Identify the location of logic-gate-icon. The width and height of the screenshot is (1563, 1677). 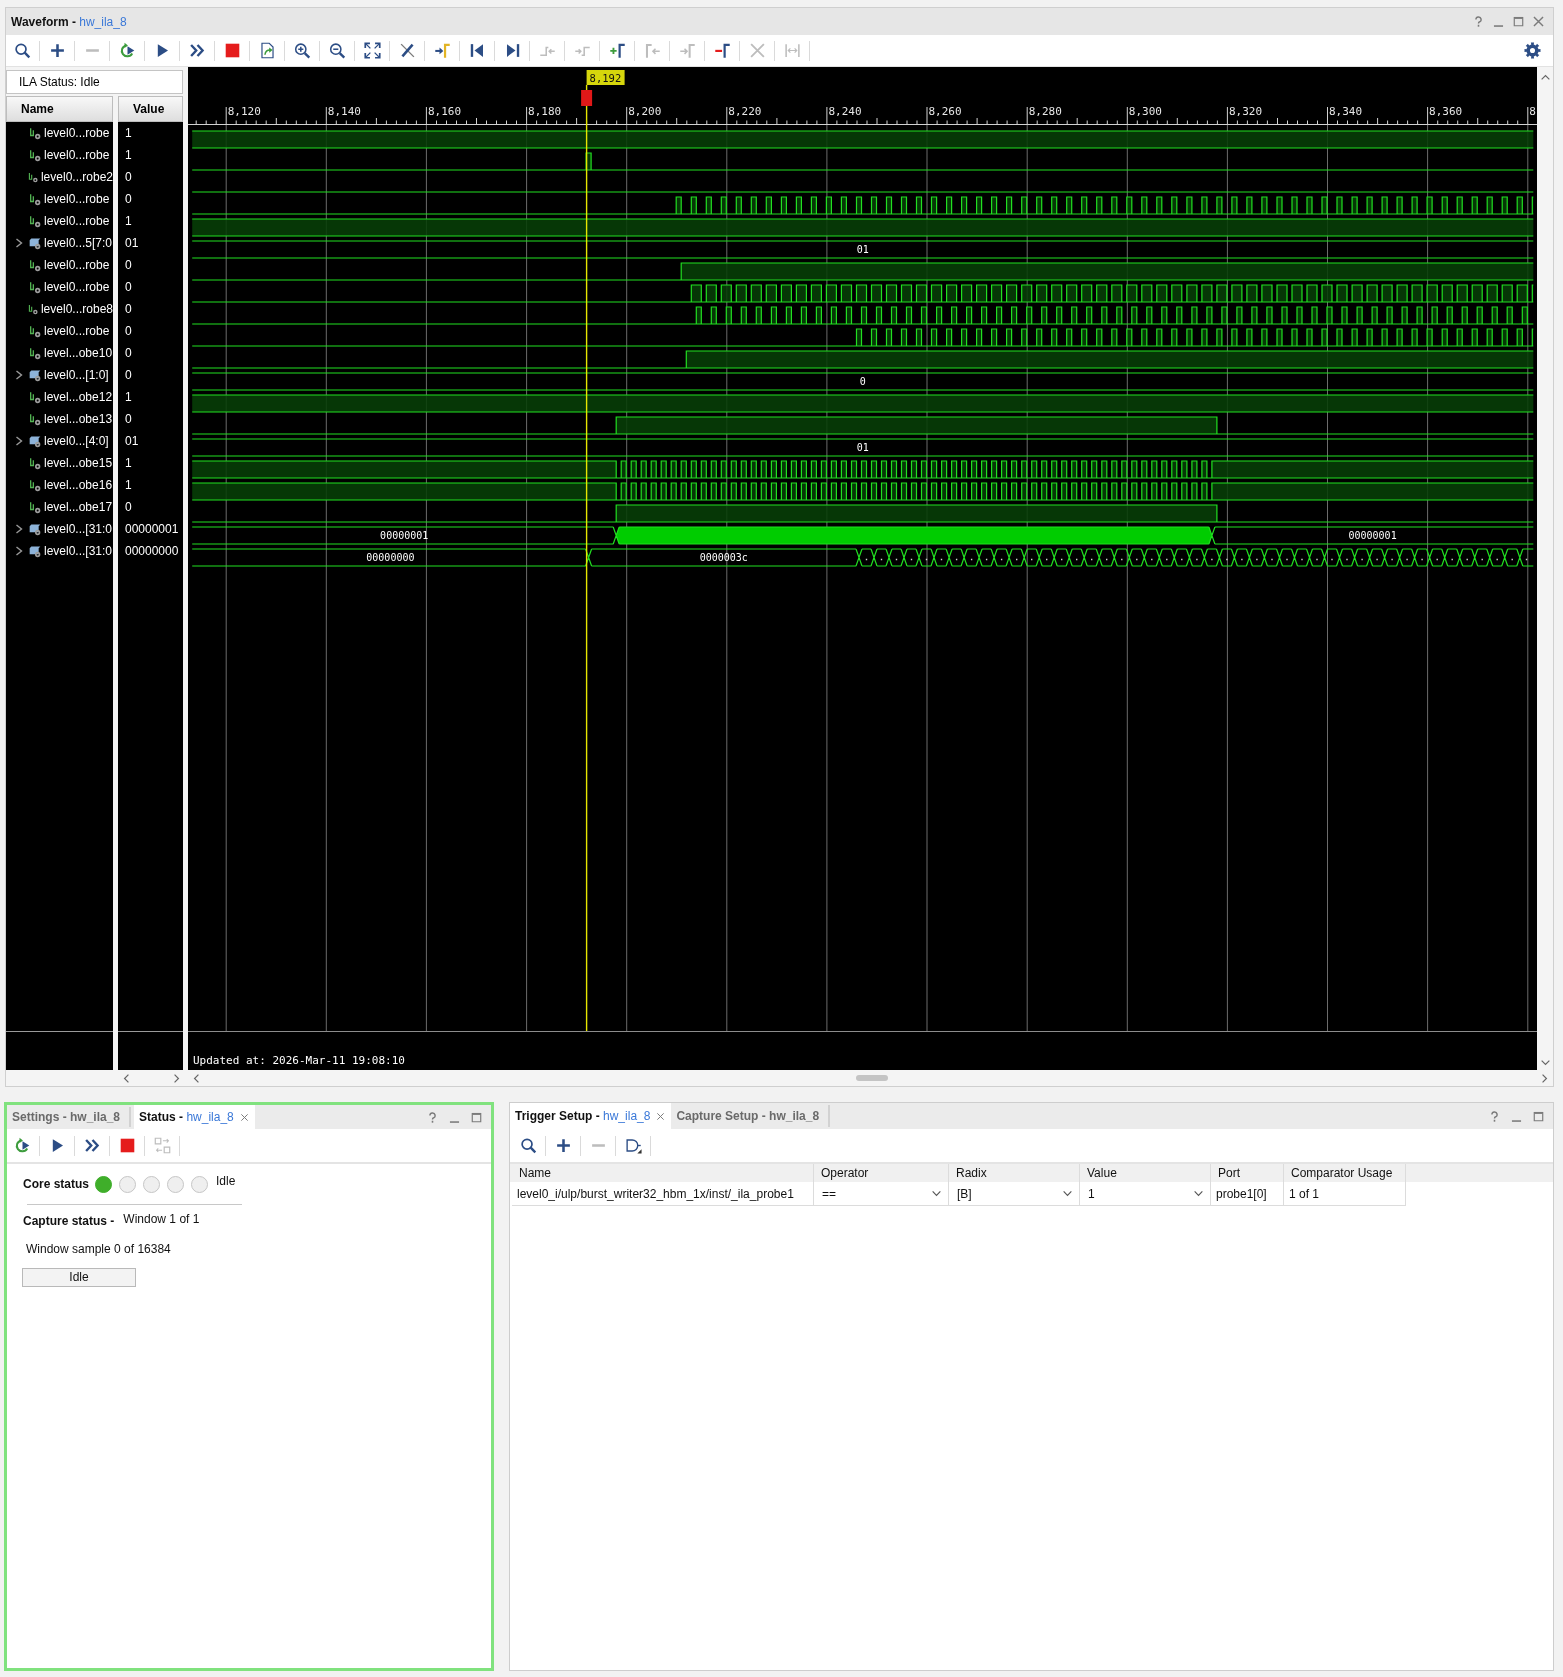
(633, 1145).